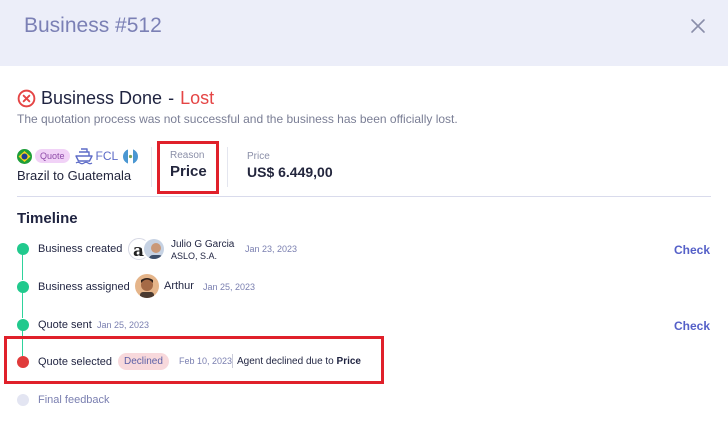  I want to click on quote-badge: Quote, so click(52, 156).